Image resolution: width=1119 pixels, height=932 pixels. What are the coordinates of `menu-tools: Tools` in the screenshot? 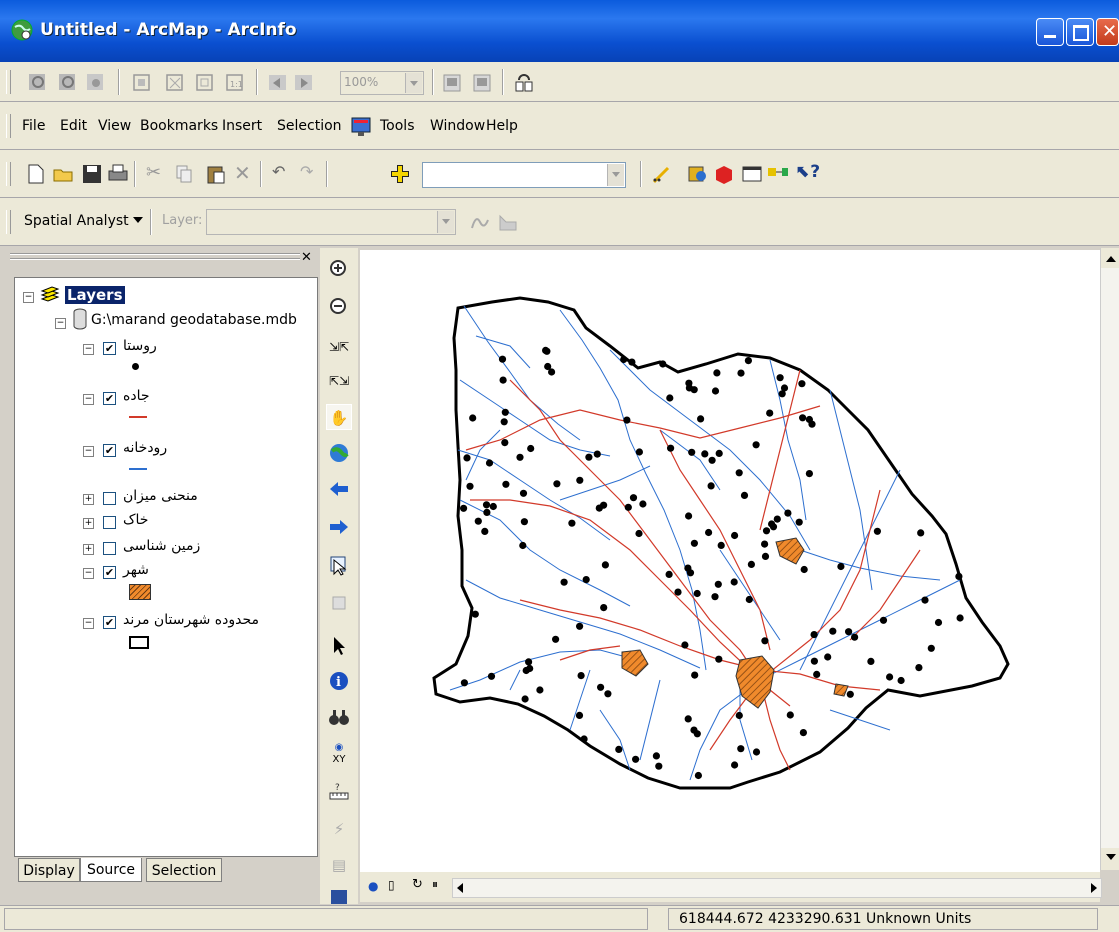 It's located at (397, 126).